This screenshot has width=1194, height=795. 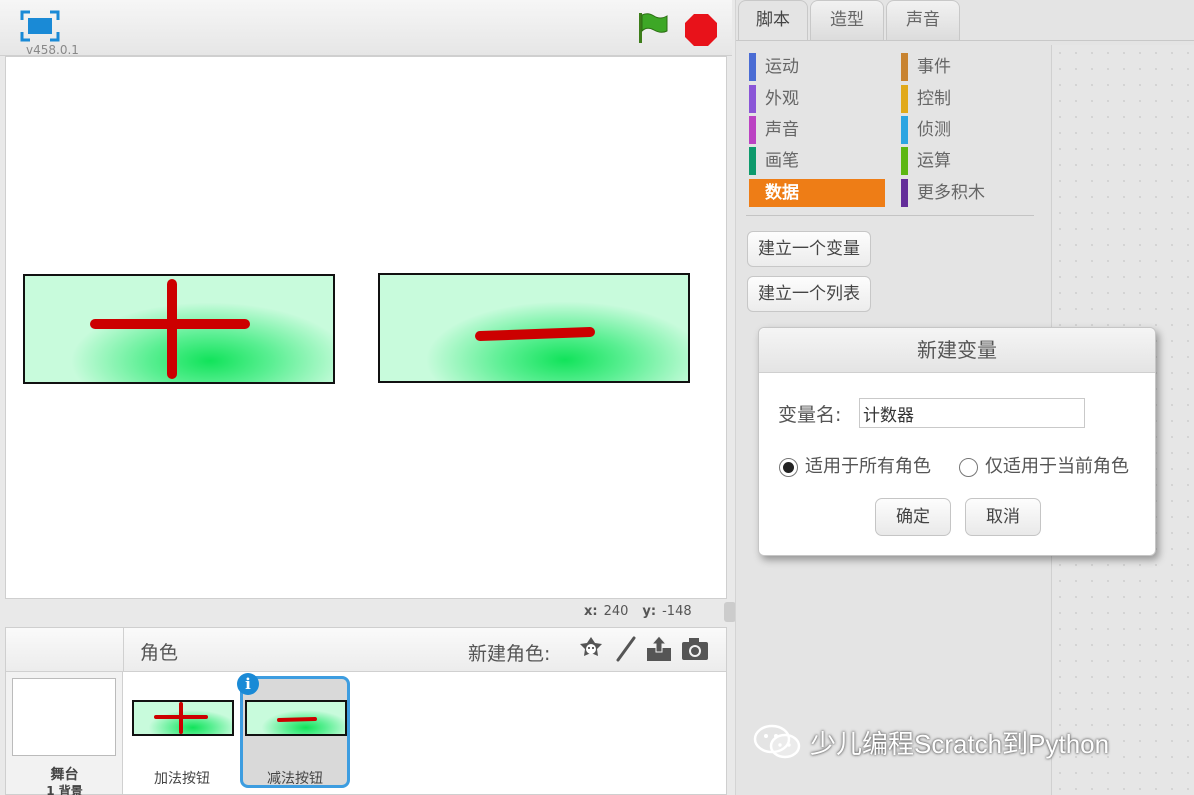 I want to click on watermark: 少儿编程Scratch到Python, so click(x=930, y=742).